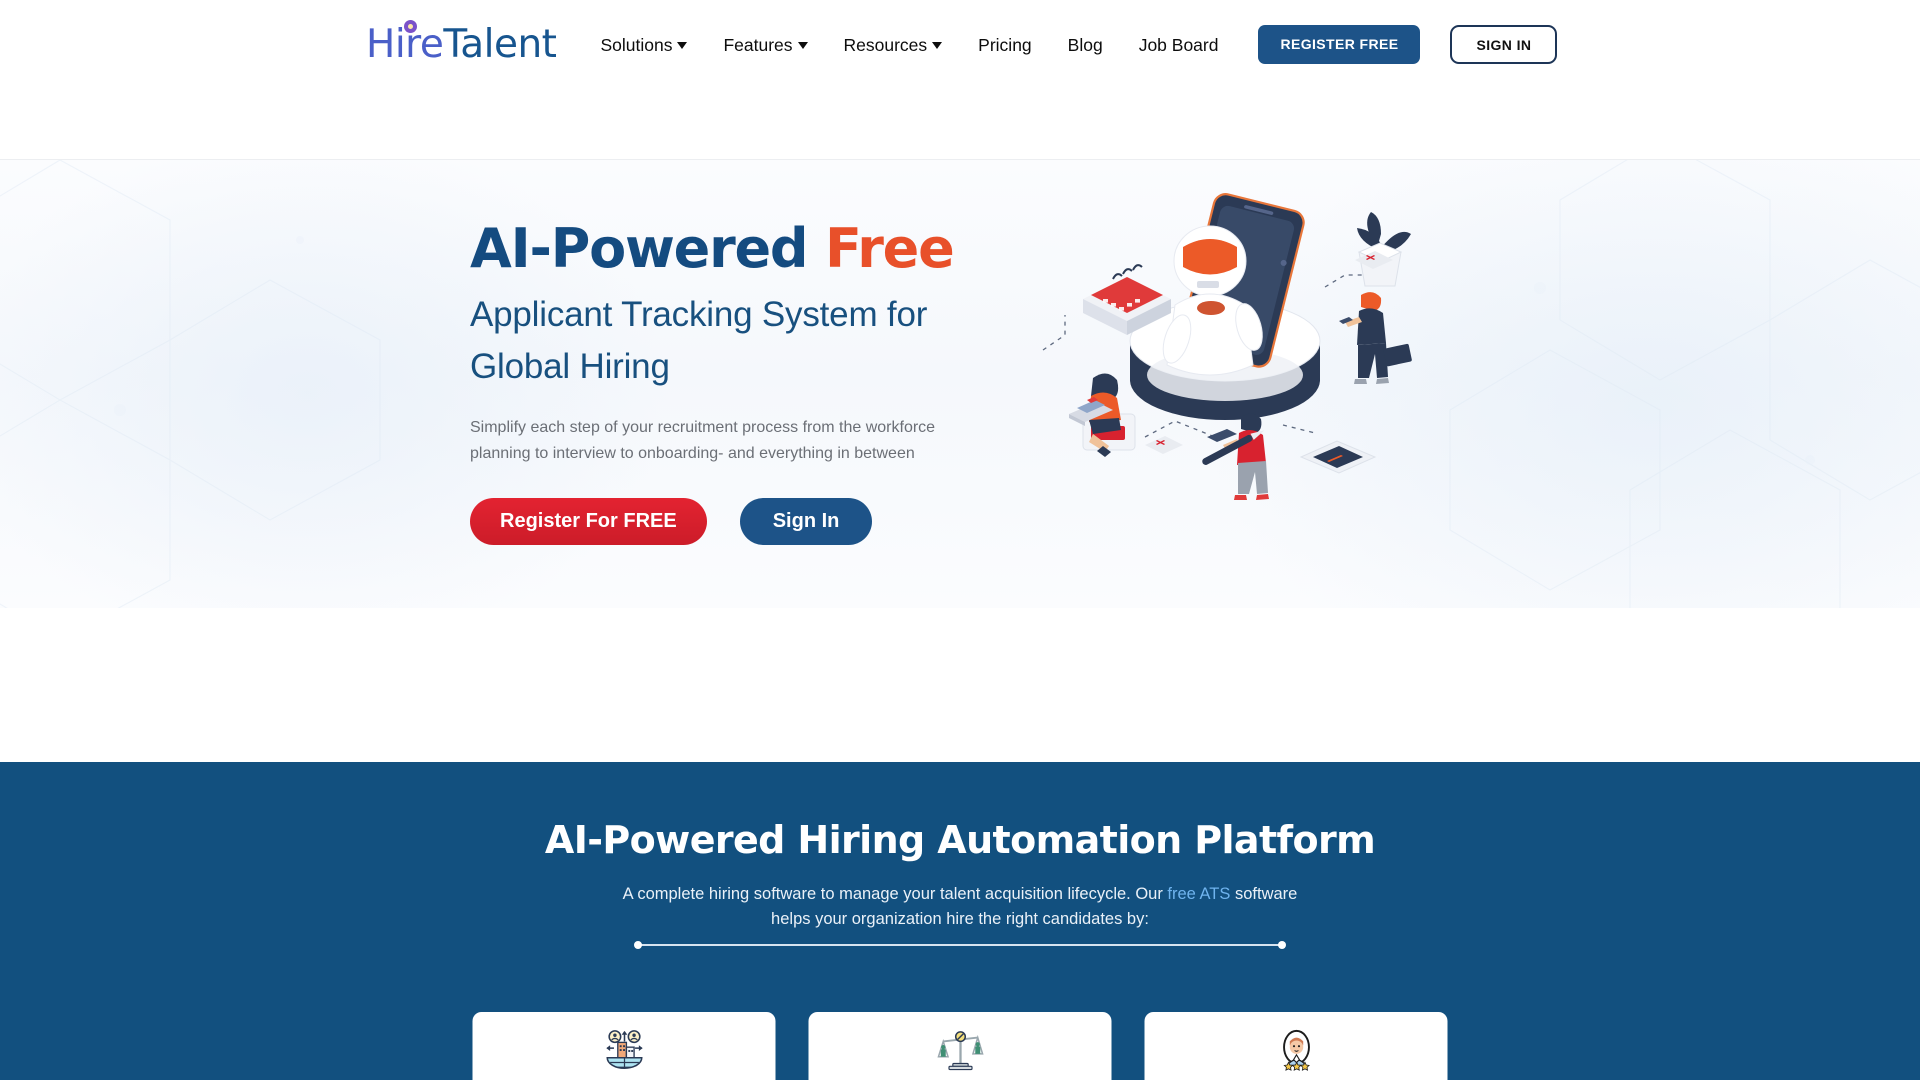 This screenshot has height=1080, width=1920. Describe the element at coordinates (410, 26) in the screenshot. I see `person-avatar-icon` at that location.